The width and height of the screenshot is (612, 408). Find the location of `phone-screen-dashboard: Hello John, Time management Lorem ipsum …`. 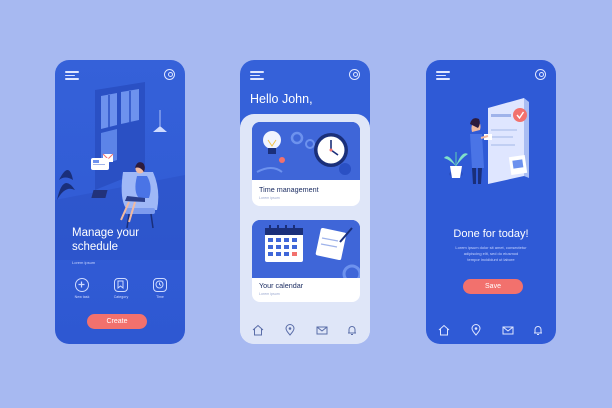

phone-screen-dashboard: Hello John, Time management Lorem ipsum … is located at coordinates (305, 202).